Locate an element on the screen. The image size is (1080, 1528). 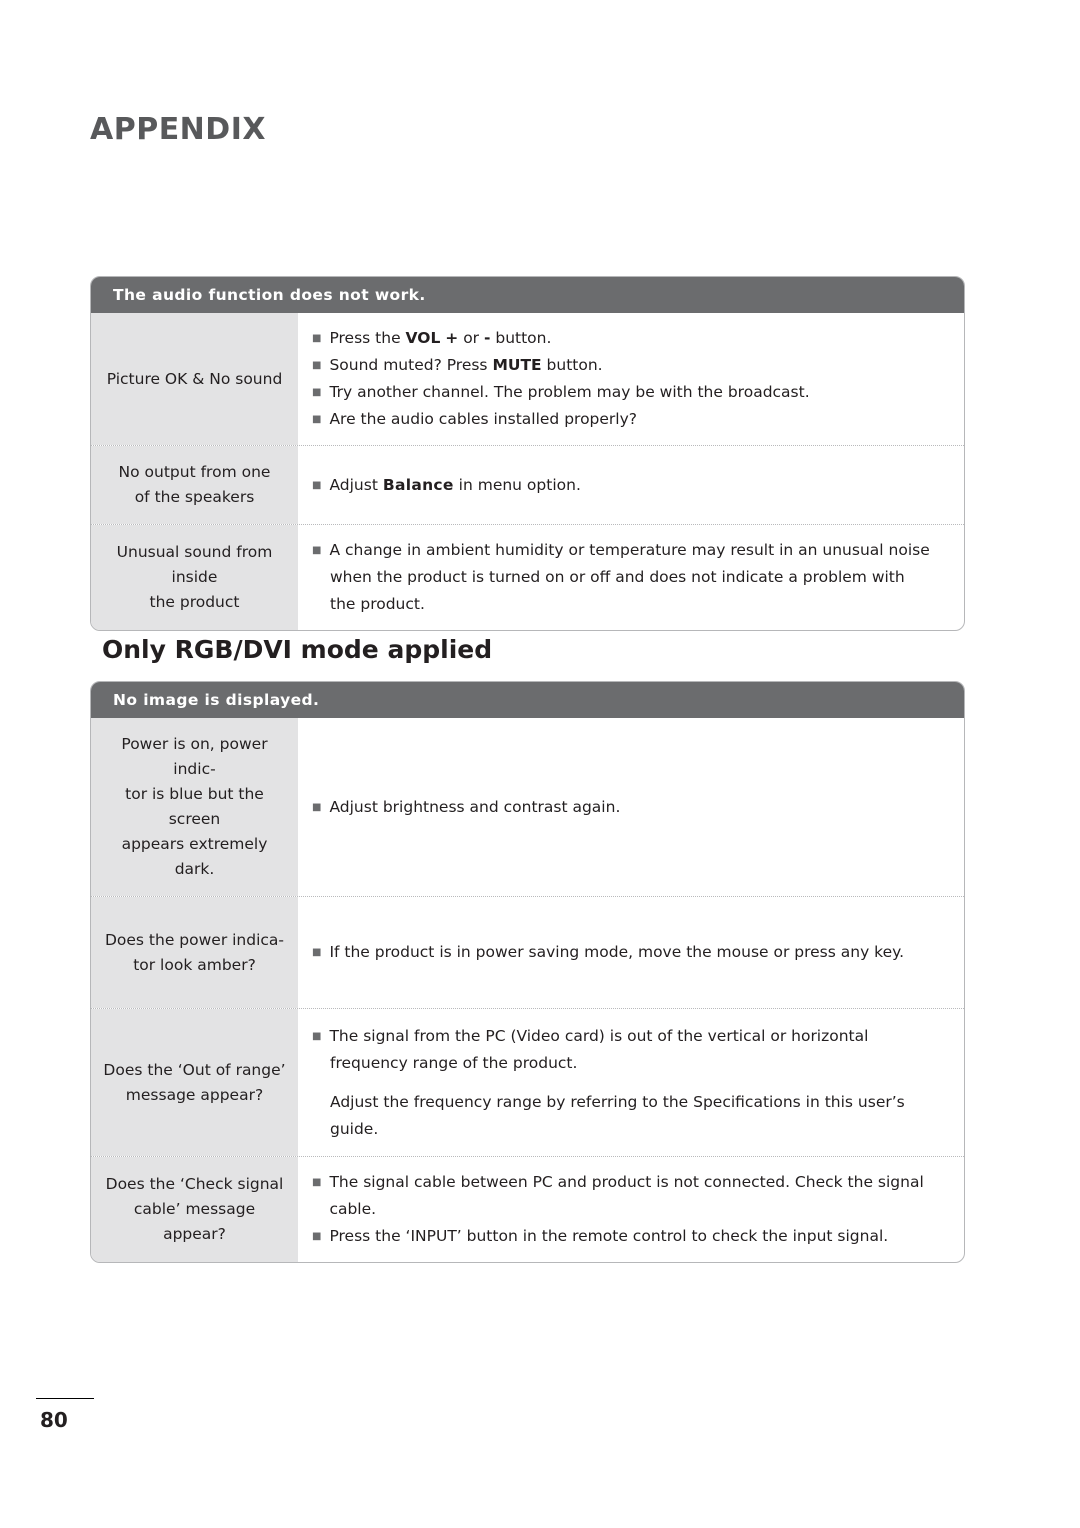
footer-rule is located at coordinates (65, 1398).